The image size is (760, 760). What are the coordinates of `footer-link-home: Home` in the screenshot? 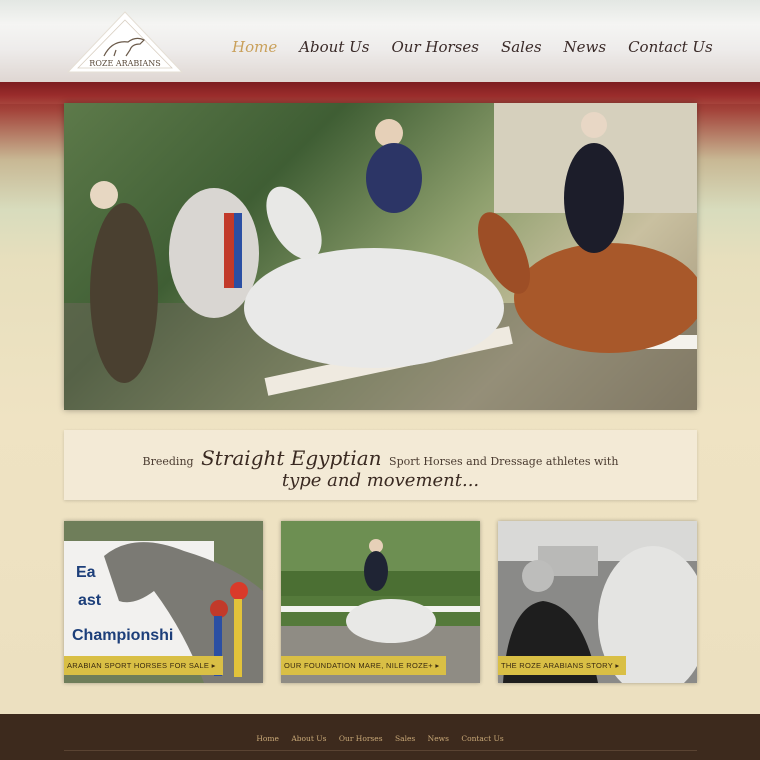 It's located at (267, 738).